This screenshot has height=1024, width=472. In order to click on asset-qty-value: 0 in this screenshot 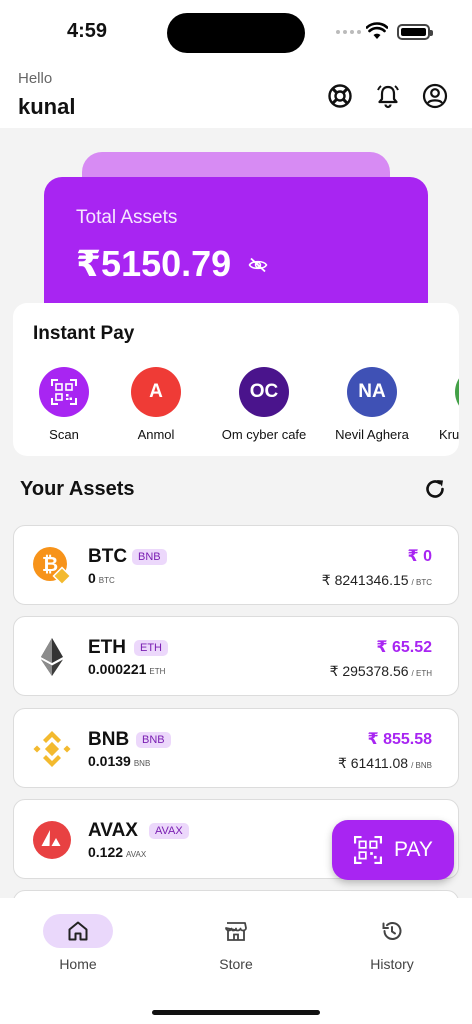, I will do `click(92, 578)`.